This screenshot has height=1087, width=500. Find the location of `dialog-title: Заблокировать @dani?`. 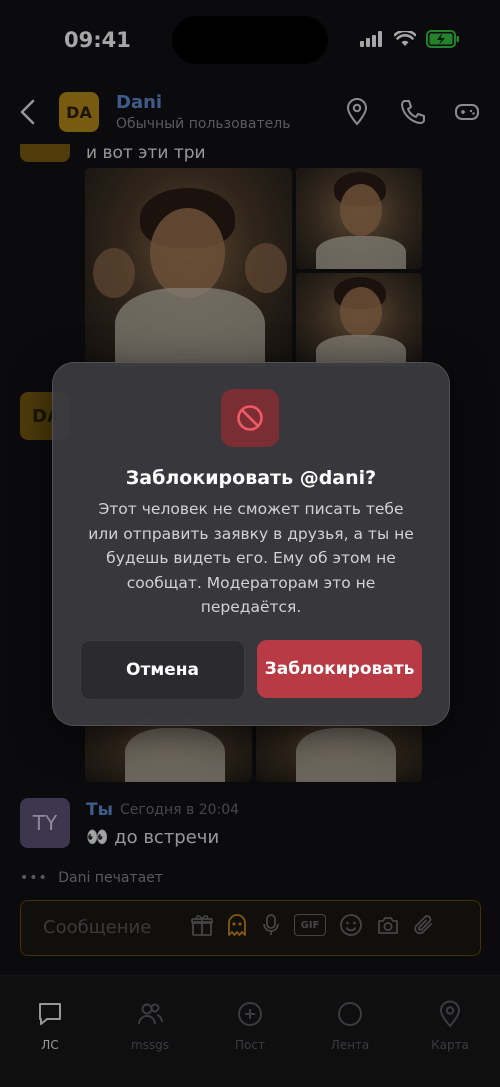

dialog-title: Заблокировать @dani? is located at coordinates (251, 478).